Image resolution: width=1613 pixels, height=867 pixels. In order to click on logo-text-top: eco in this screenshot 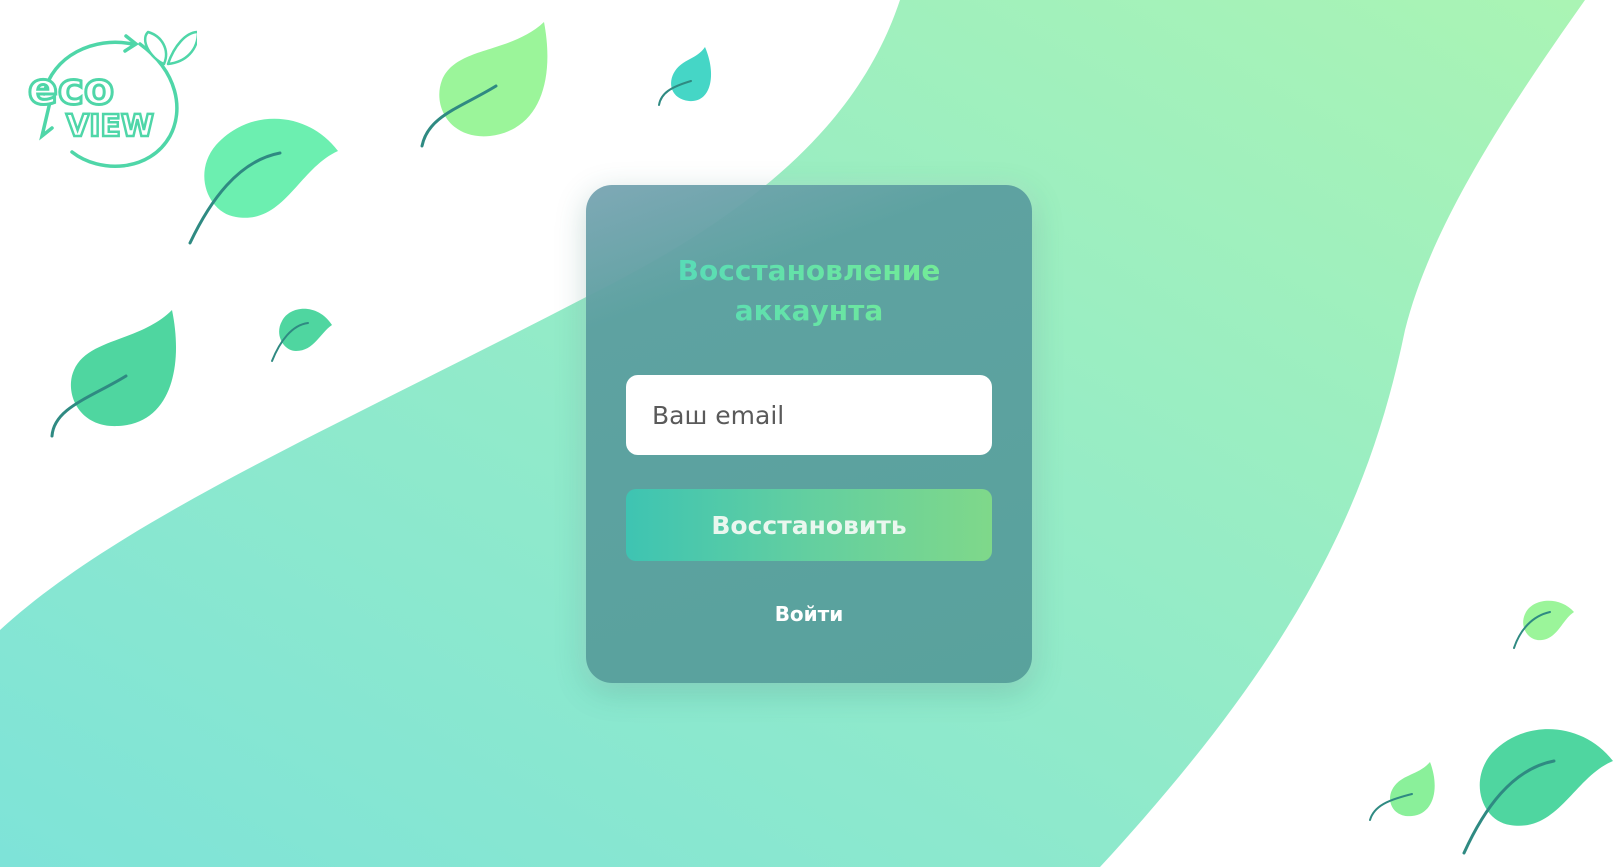, I will do `click(71, 89)`.